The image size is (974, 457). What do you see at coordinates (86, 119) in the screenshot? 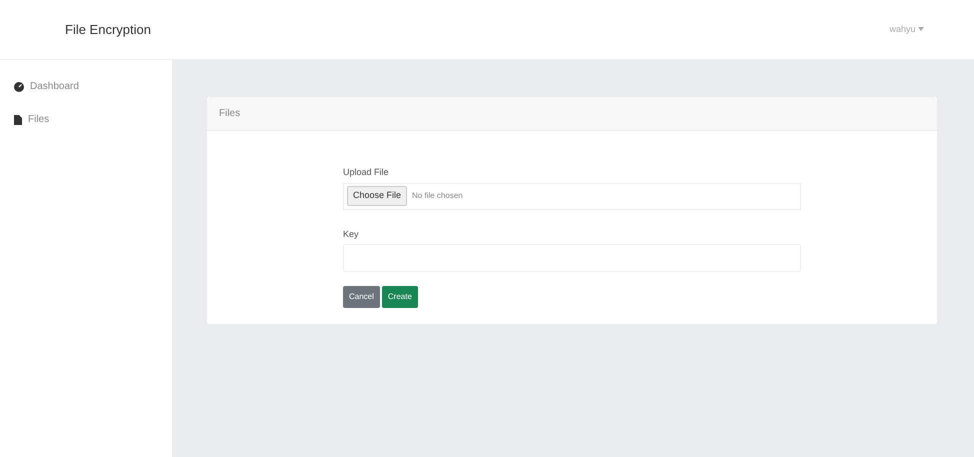
I see `sidebar-item: Files` at bounding box center [86, 119].